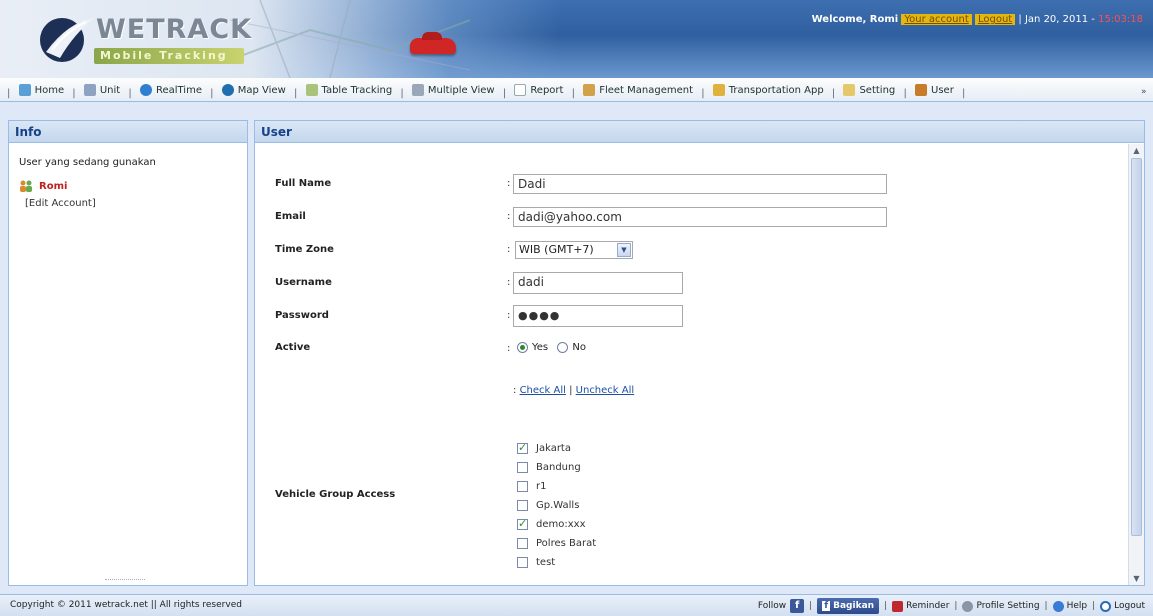 Image resolution: width=1153 pixels, height=616 pixels. Describe the element at coordinates (561, 524) in the screenshot. I see `vehicle-group-name: demo:xxx` at that location.